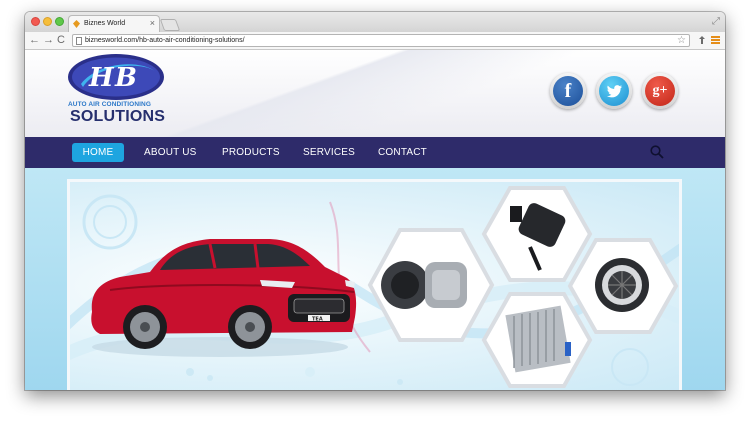 The height and width of the screenshot is (425, 750). What do you see at coordinates (79, 41) in the screenshot?
I see `page-icon` at bounding box center [79, 41].